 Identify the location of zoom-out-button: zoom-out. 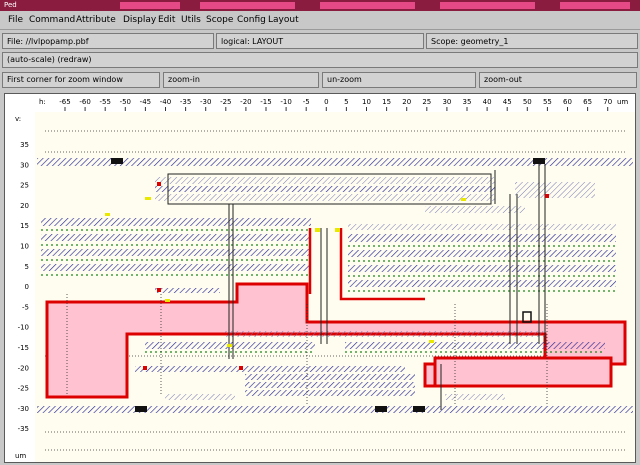
(558, 80).